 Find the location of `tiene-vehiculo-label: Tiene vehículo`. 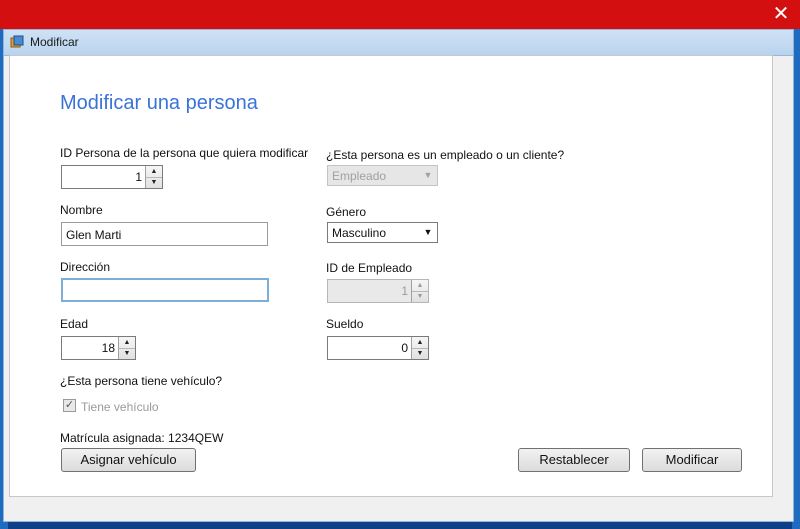

tiene-vehiculo-label: Tiene vehículo is located at coordinates (120, 407).